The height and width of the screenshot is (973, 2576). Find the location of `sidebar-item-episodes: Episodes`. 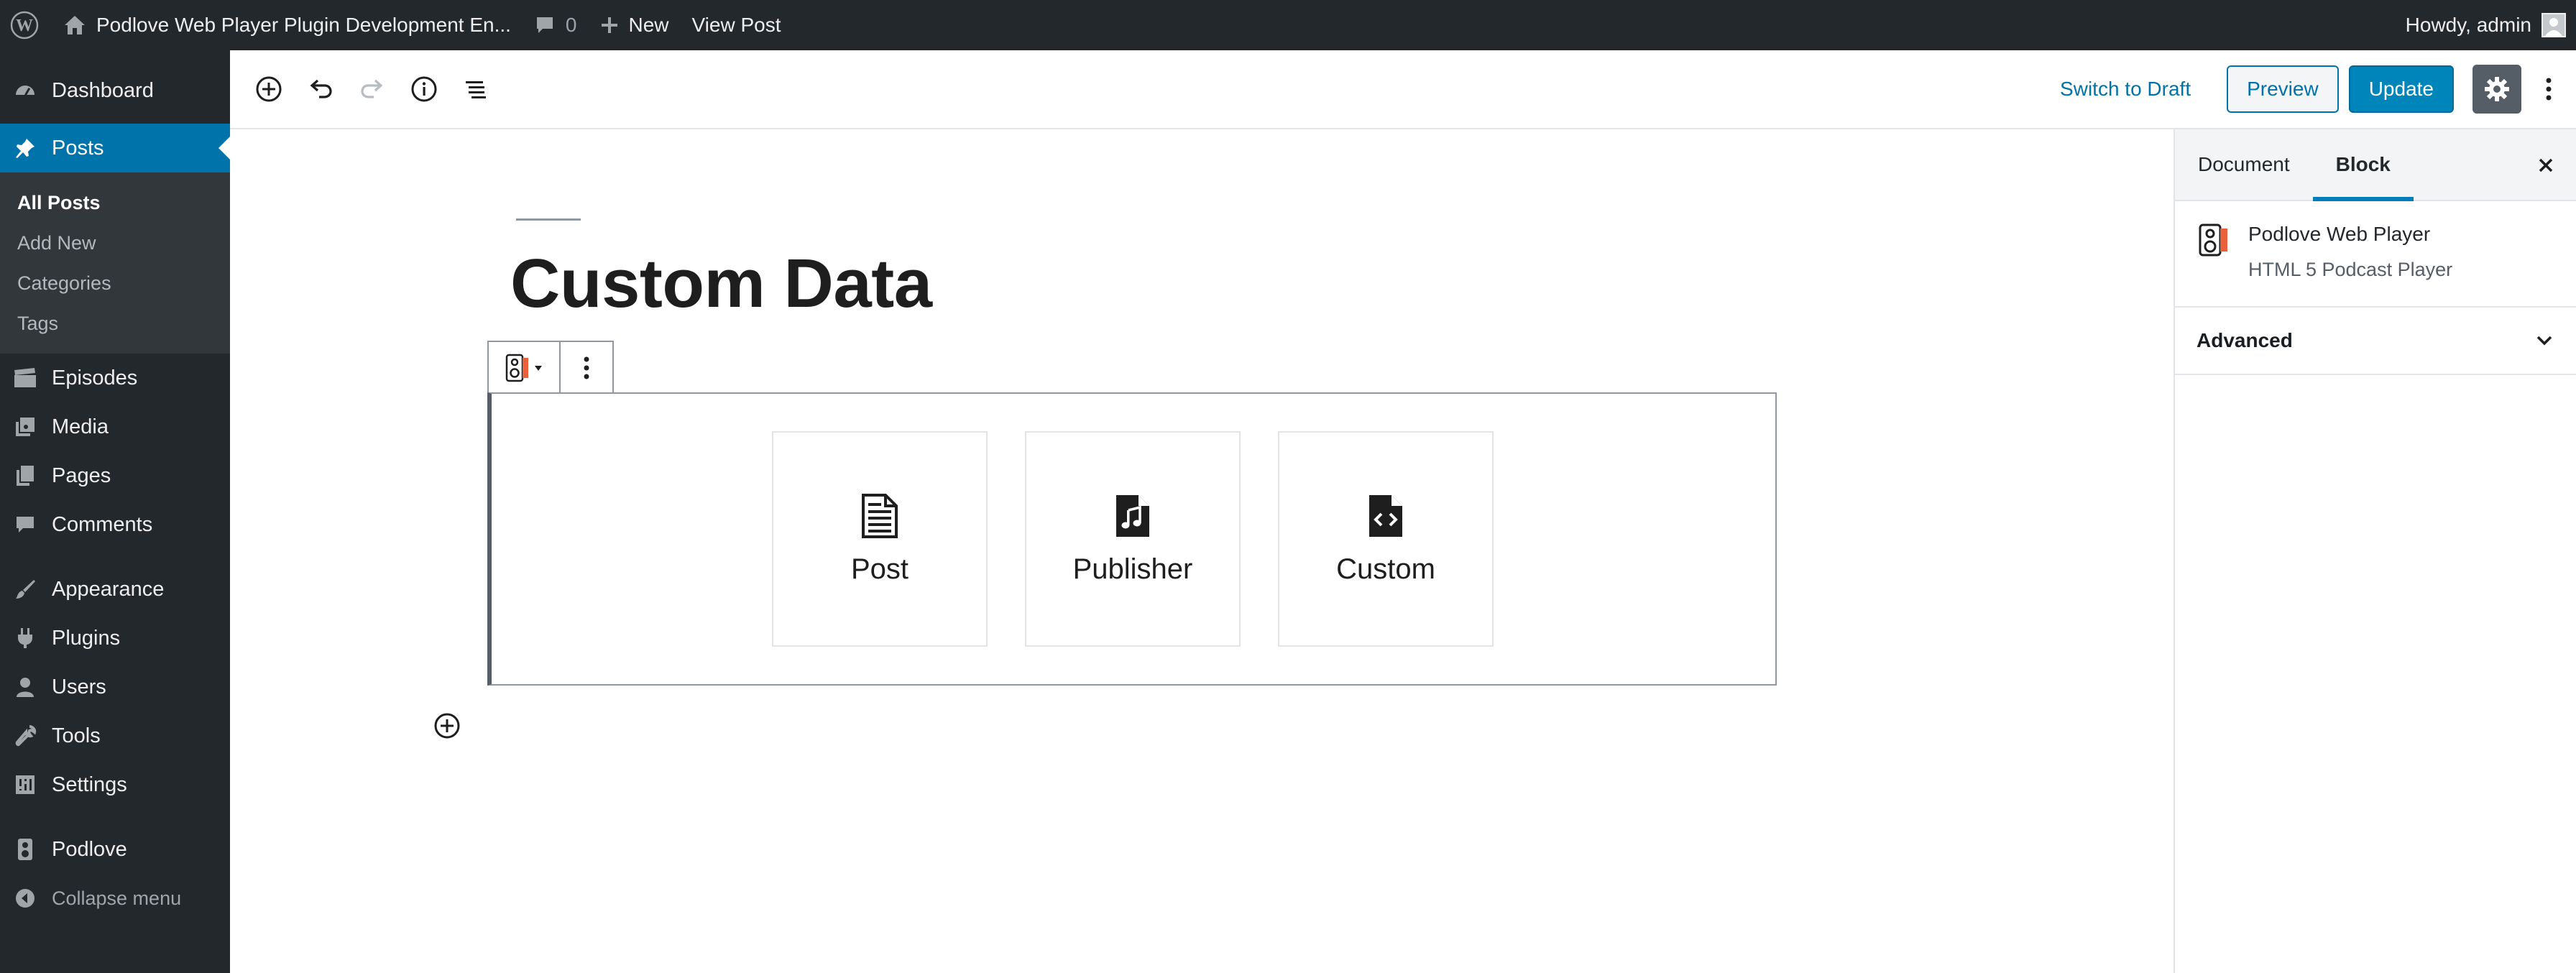

sidebar-item-episodes: Episodes is located at coordinates (115, 378).